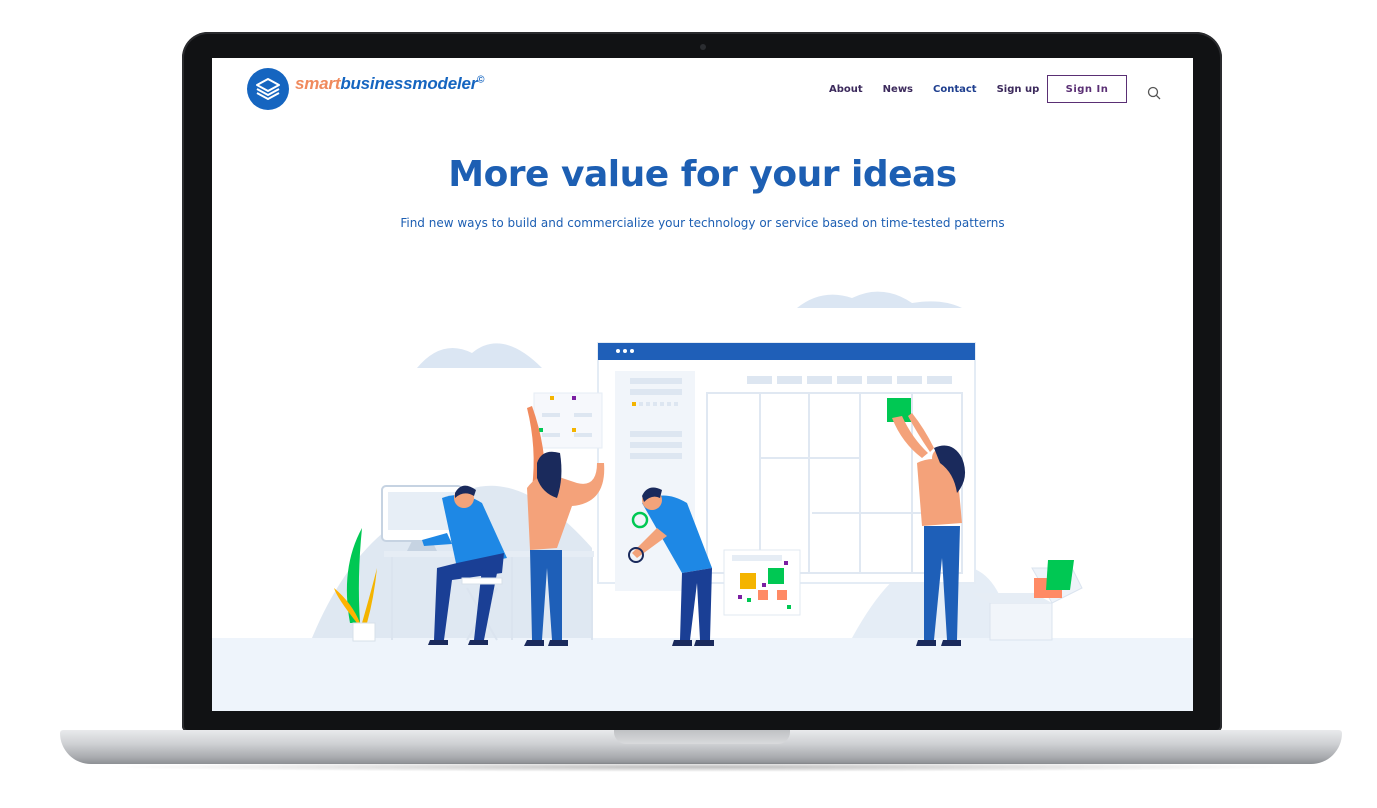 The height and width of the screenshot is (808, 1377). What do you see at coordinates (898, 89) in the screenshot?
I see `nav-news: News` at bounding box center [898, 89].